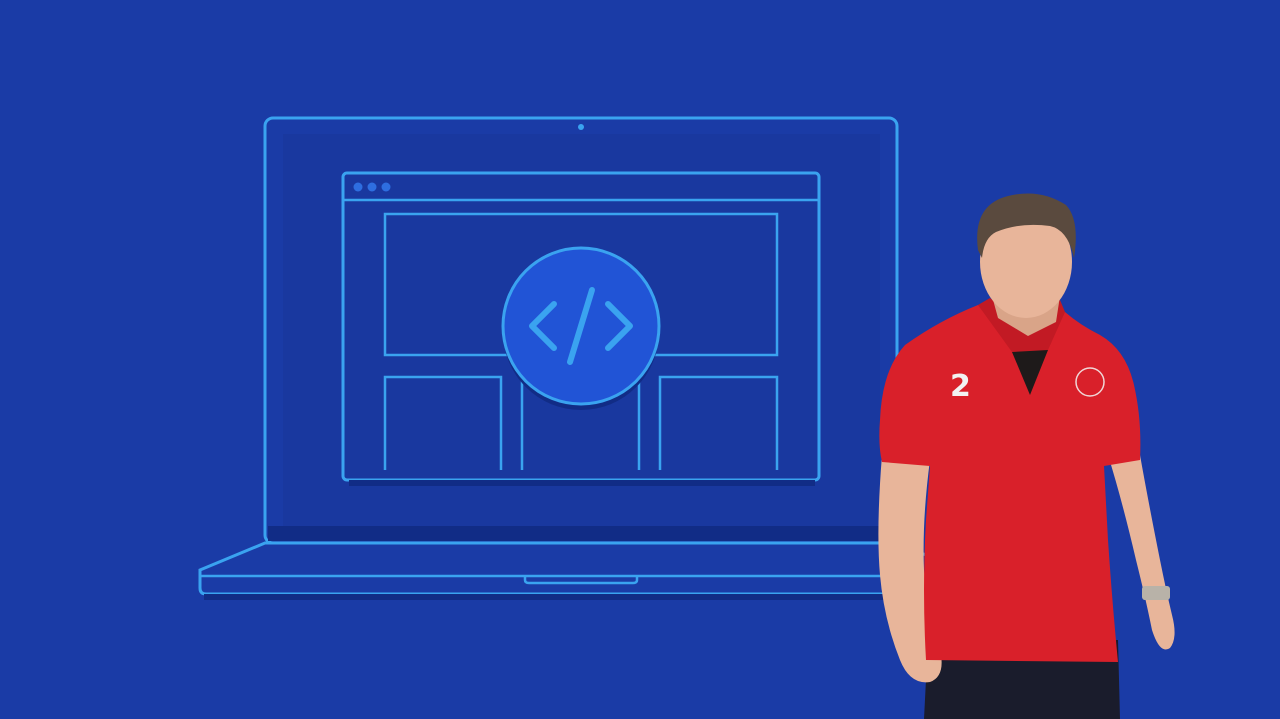  Describe the element at coordinates (581, 597) in the screenshot. I see `laptop-base-shadow` at that location.